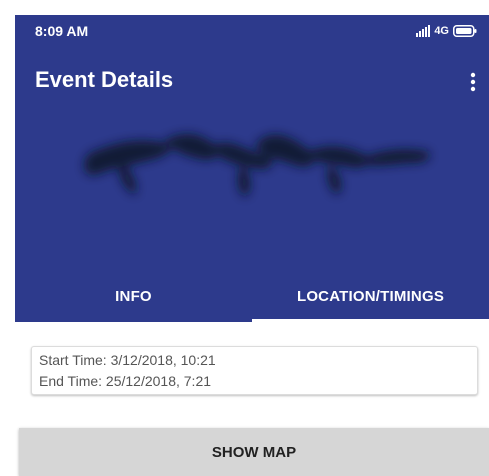  Describe the element at coordinates (104, 79) in the screenshot. I see `page-title: Event Details` at that location.